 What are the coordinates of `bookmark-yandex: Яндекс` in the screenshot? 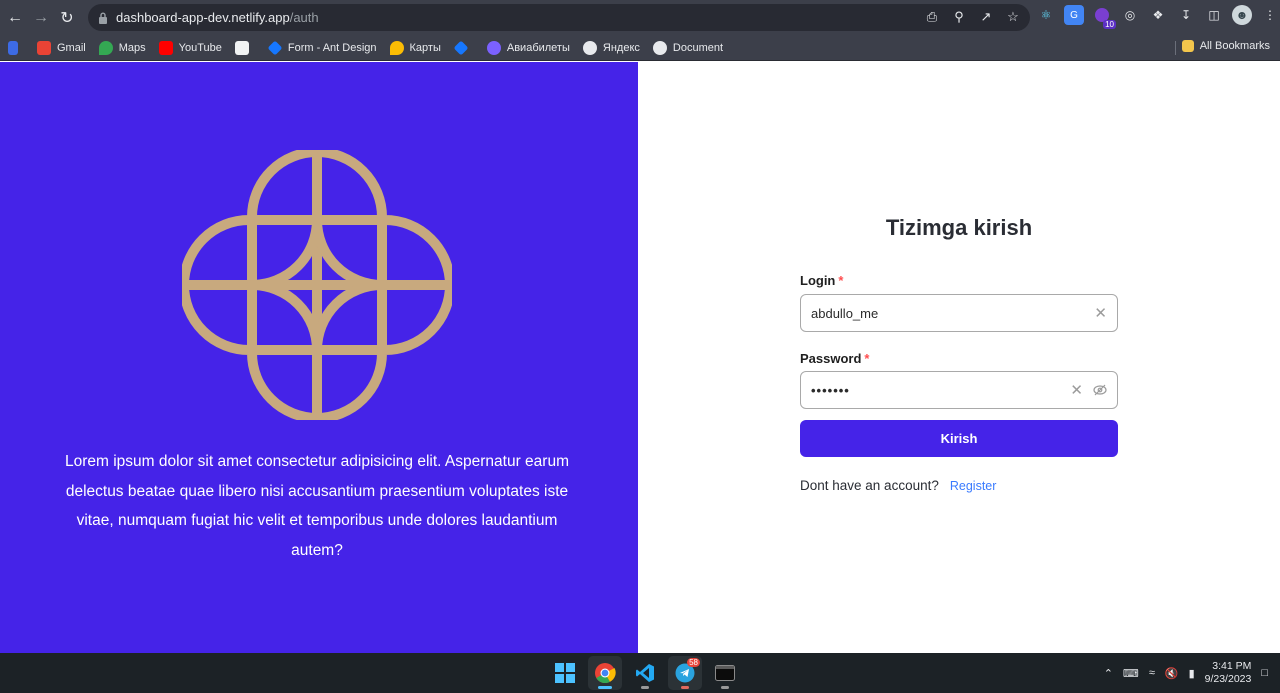 It's located at (611, 47).